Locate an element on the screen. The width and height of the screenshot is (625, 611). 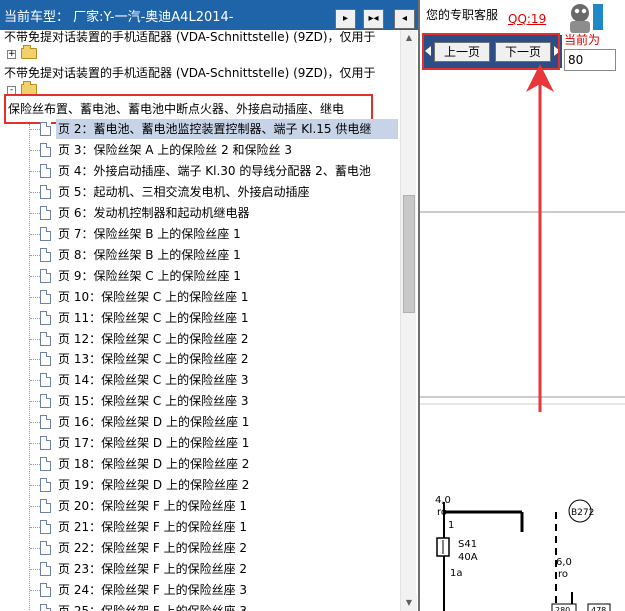
tree-page-label: 页 11：保险丝架 C 上的保险丝座 1 is located at coordinates (153, 318).